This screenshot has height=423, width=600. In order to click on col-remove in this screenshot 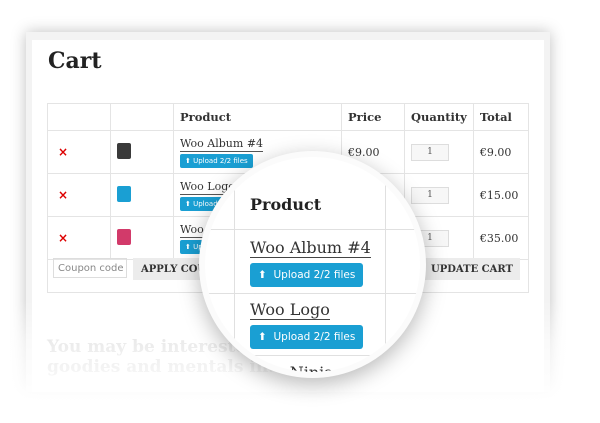, I will do `click(79, 117)`.